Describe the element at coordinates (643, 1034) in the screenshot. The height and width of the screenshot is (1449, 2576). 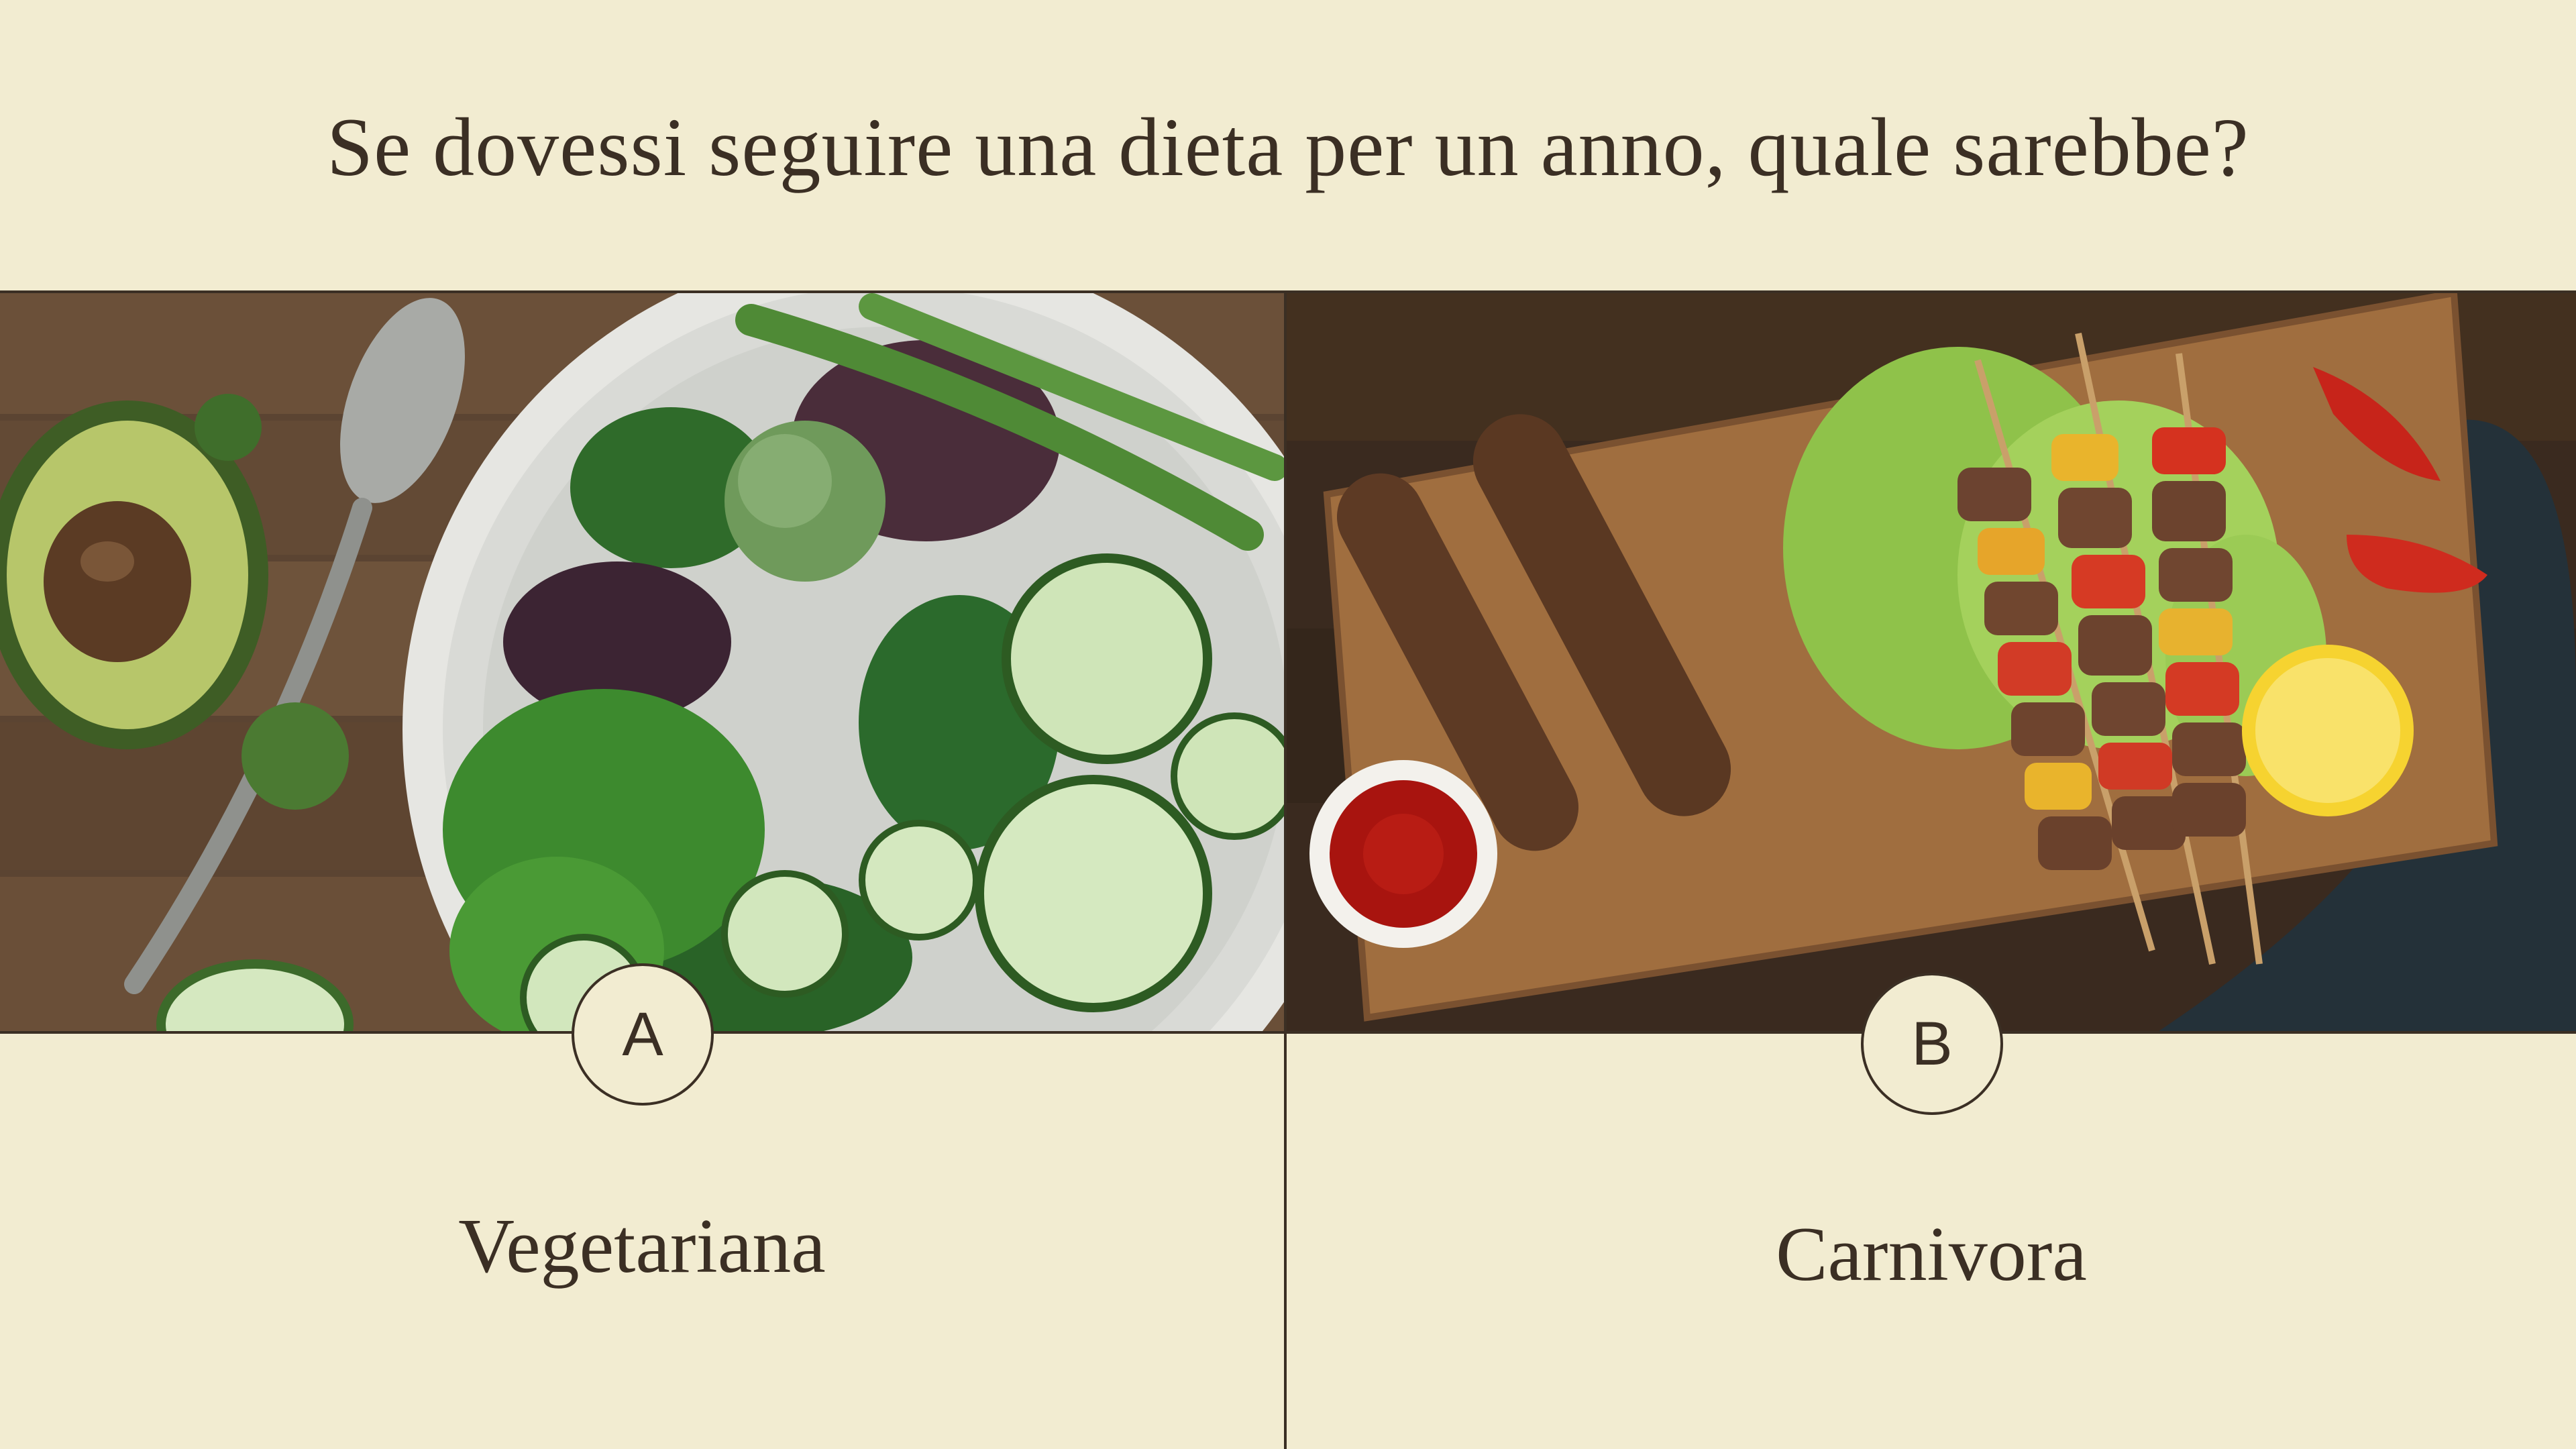
I see `option-a-badge: A` at that location.